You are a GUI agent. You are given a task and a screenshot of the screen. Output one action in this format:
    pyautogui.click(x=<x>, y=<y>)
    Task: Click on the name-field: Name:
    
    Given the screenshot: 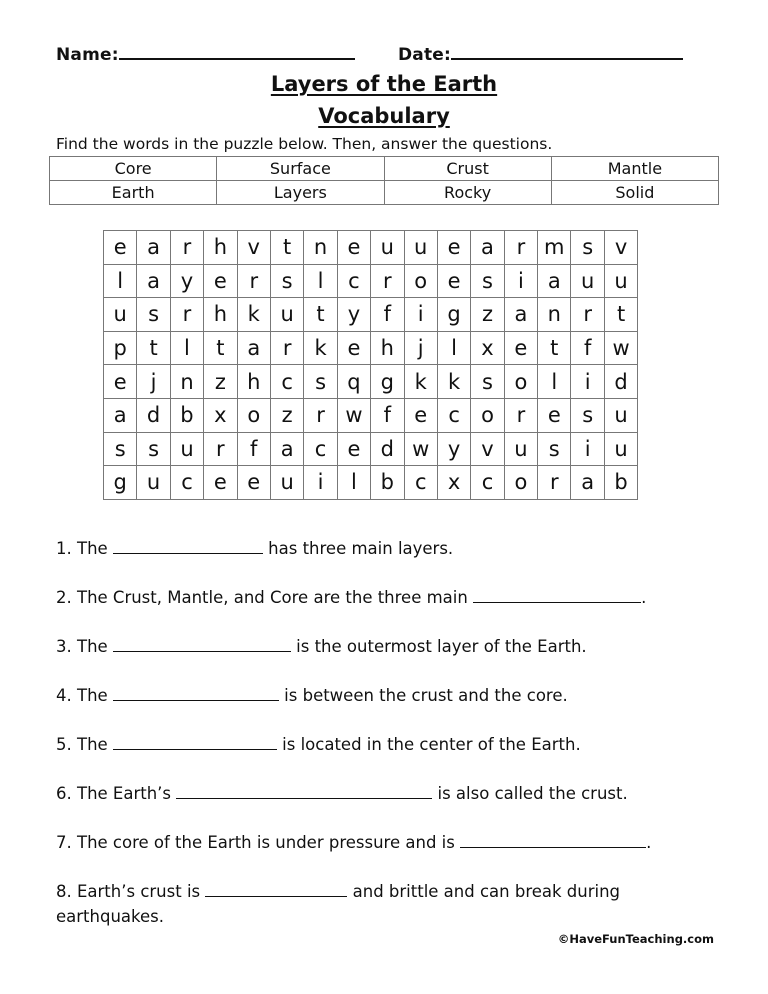 What is the action you would take?
    pyautogui.click(x=205, y=54)
    